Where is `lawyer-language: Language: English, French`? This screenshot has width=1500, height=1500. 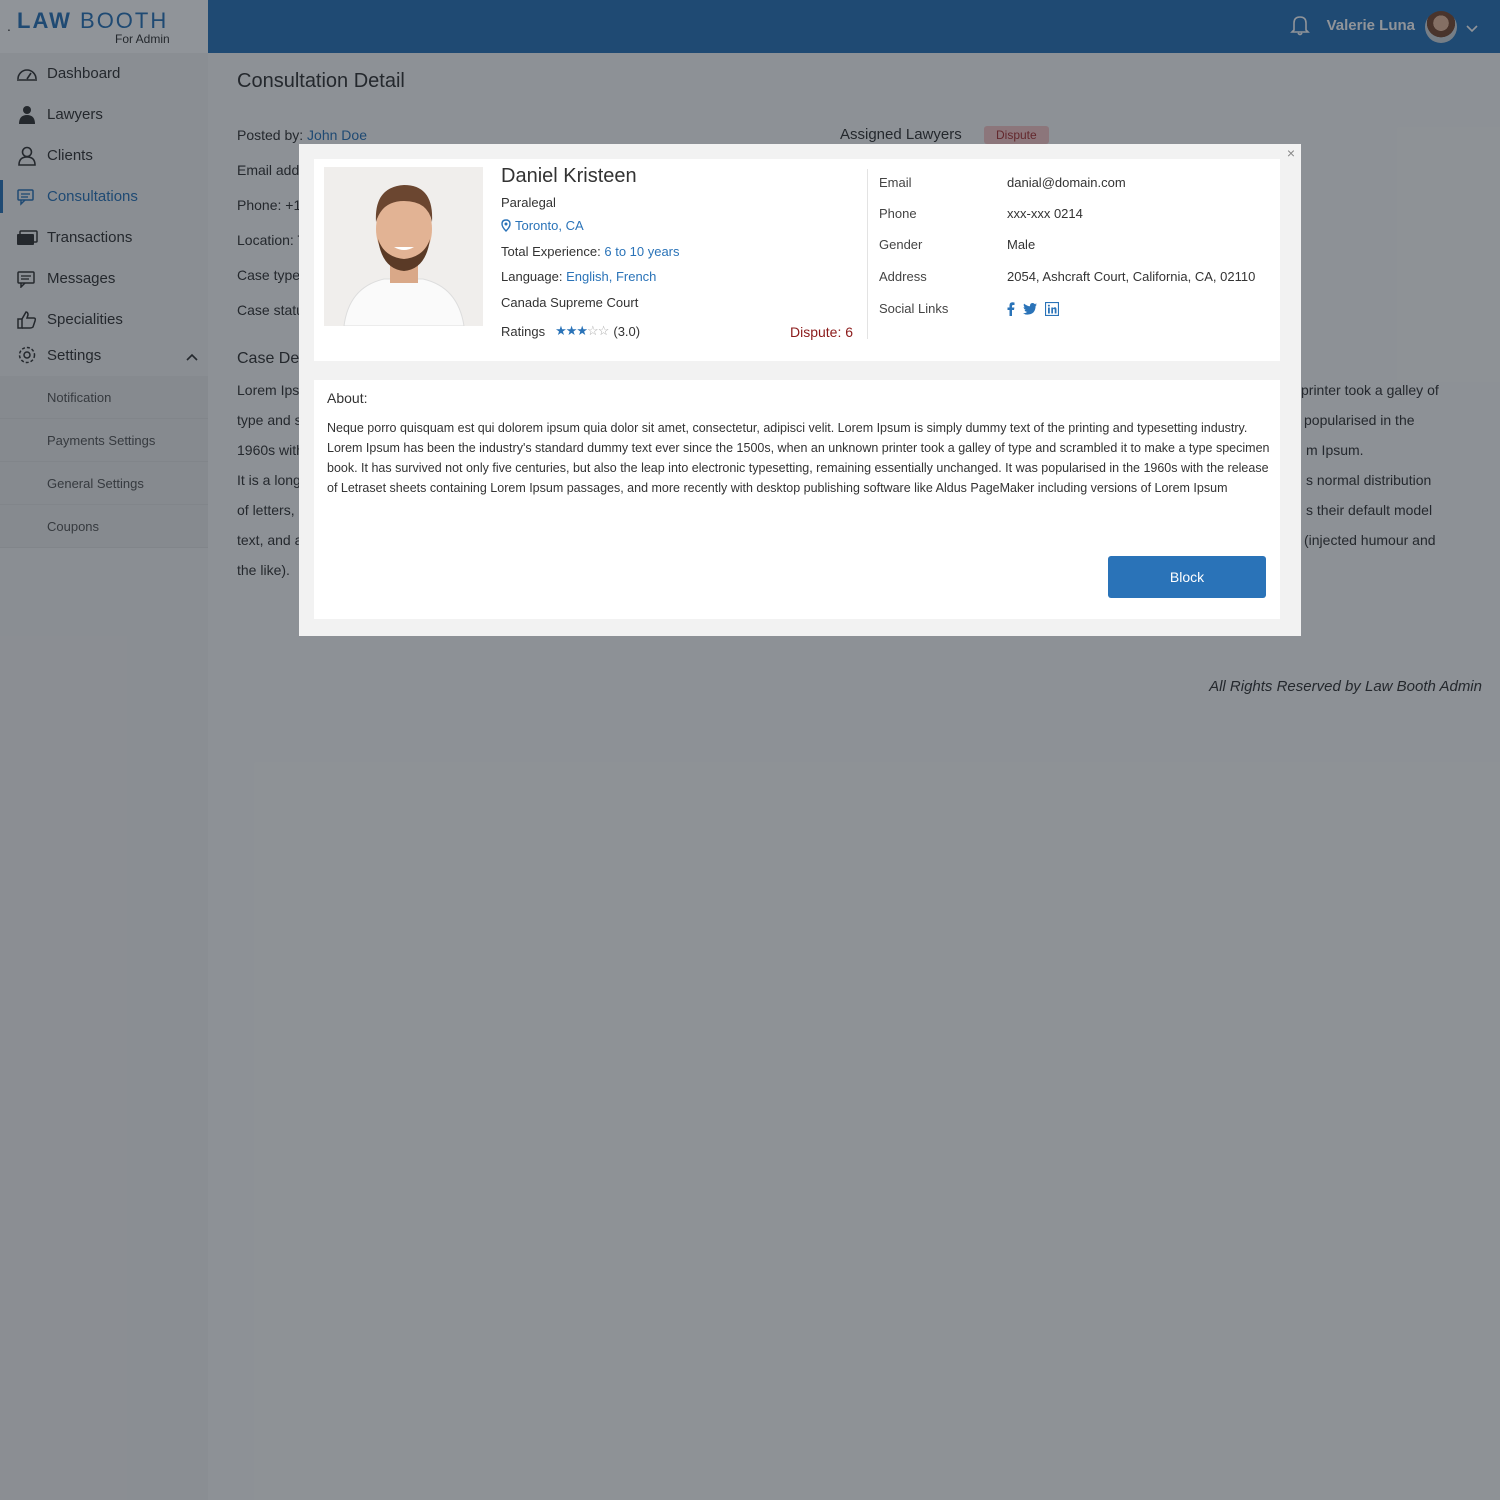 lawyer-language: Language: English, French is located at coordinates (579, 276).